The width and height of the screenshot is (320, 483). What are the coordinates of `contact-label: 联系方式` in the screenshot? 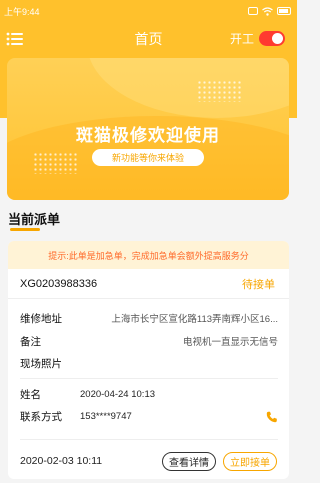 It's located at (41, 416).